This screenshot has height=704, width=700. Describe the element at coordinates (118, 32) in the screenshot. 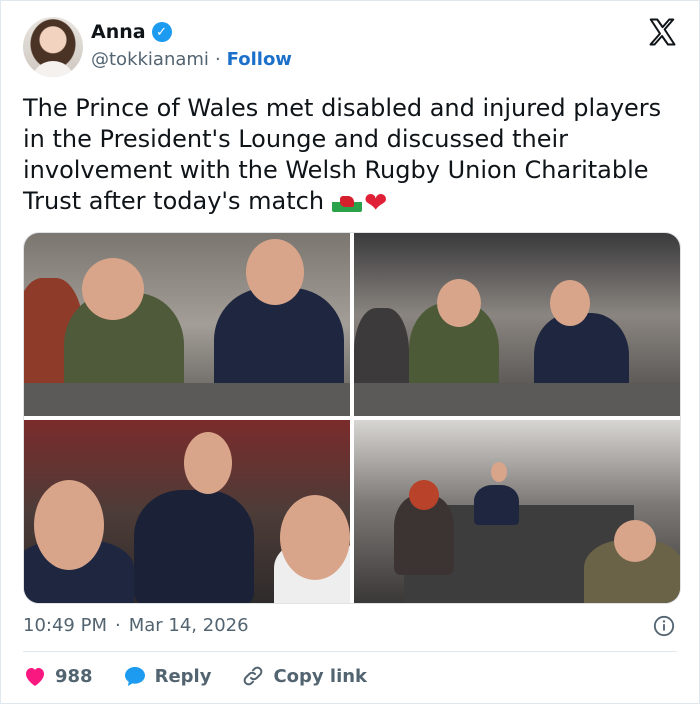

I see `author-name: Anna` at that location.